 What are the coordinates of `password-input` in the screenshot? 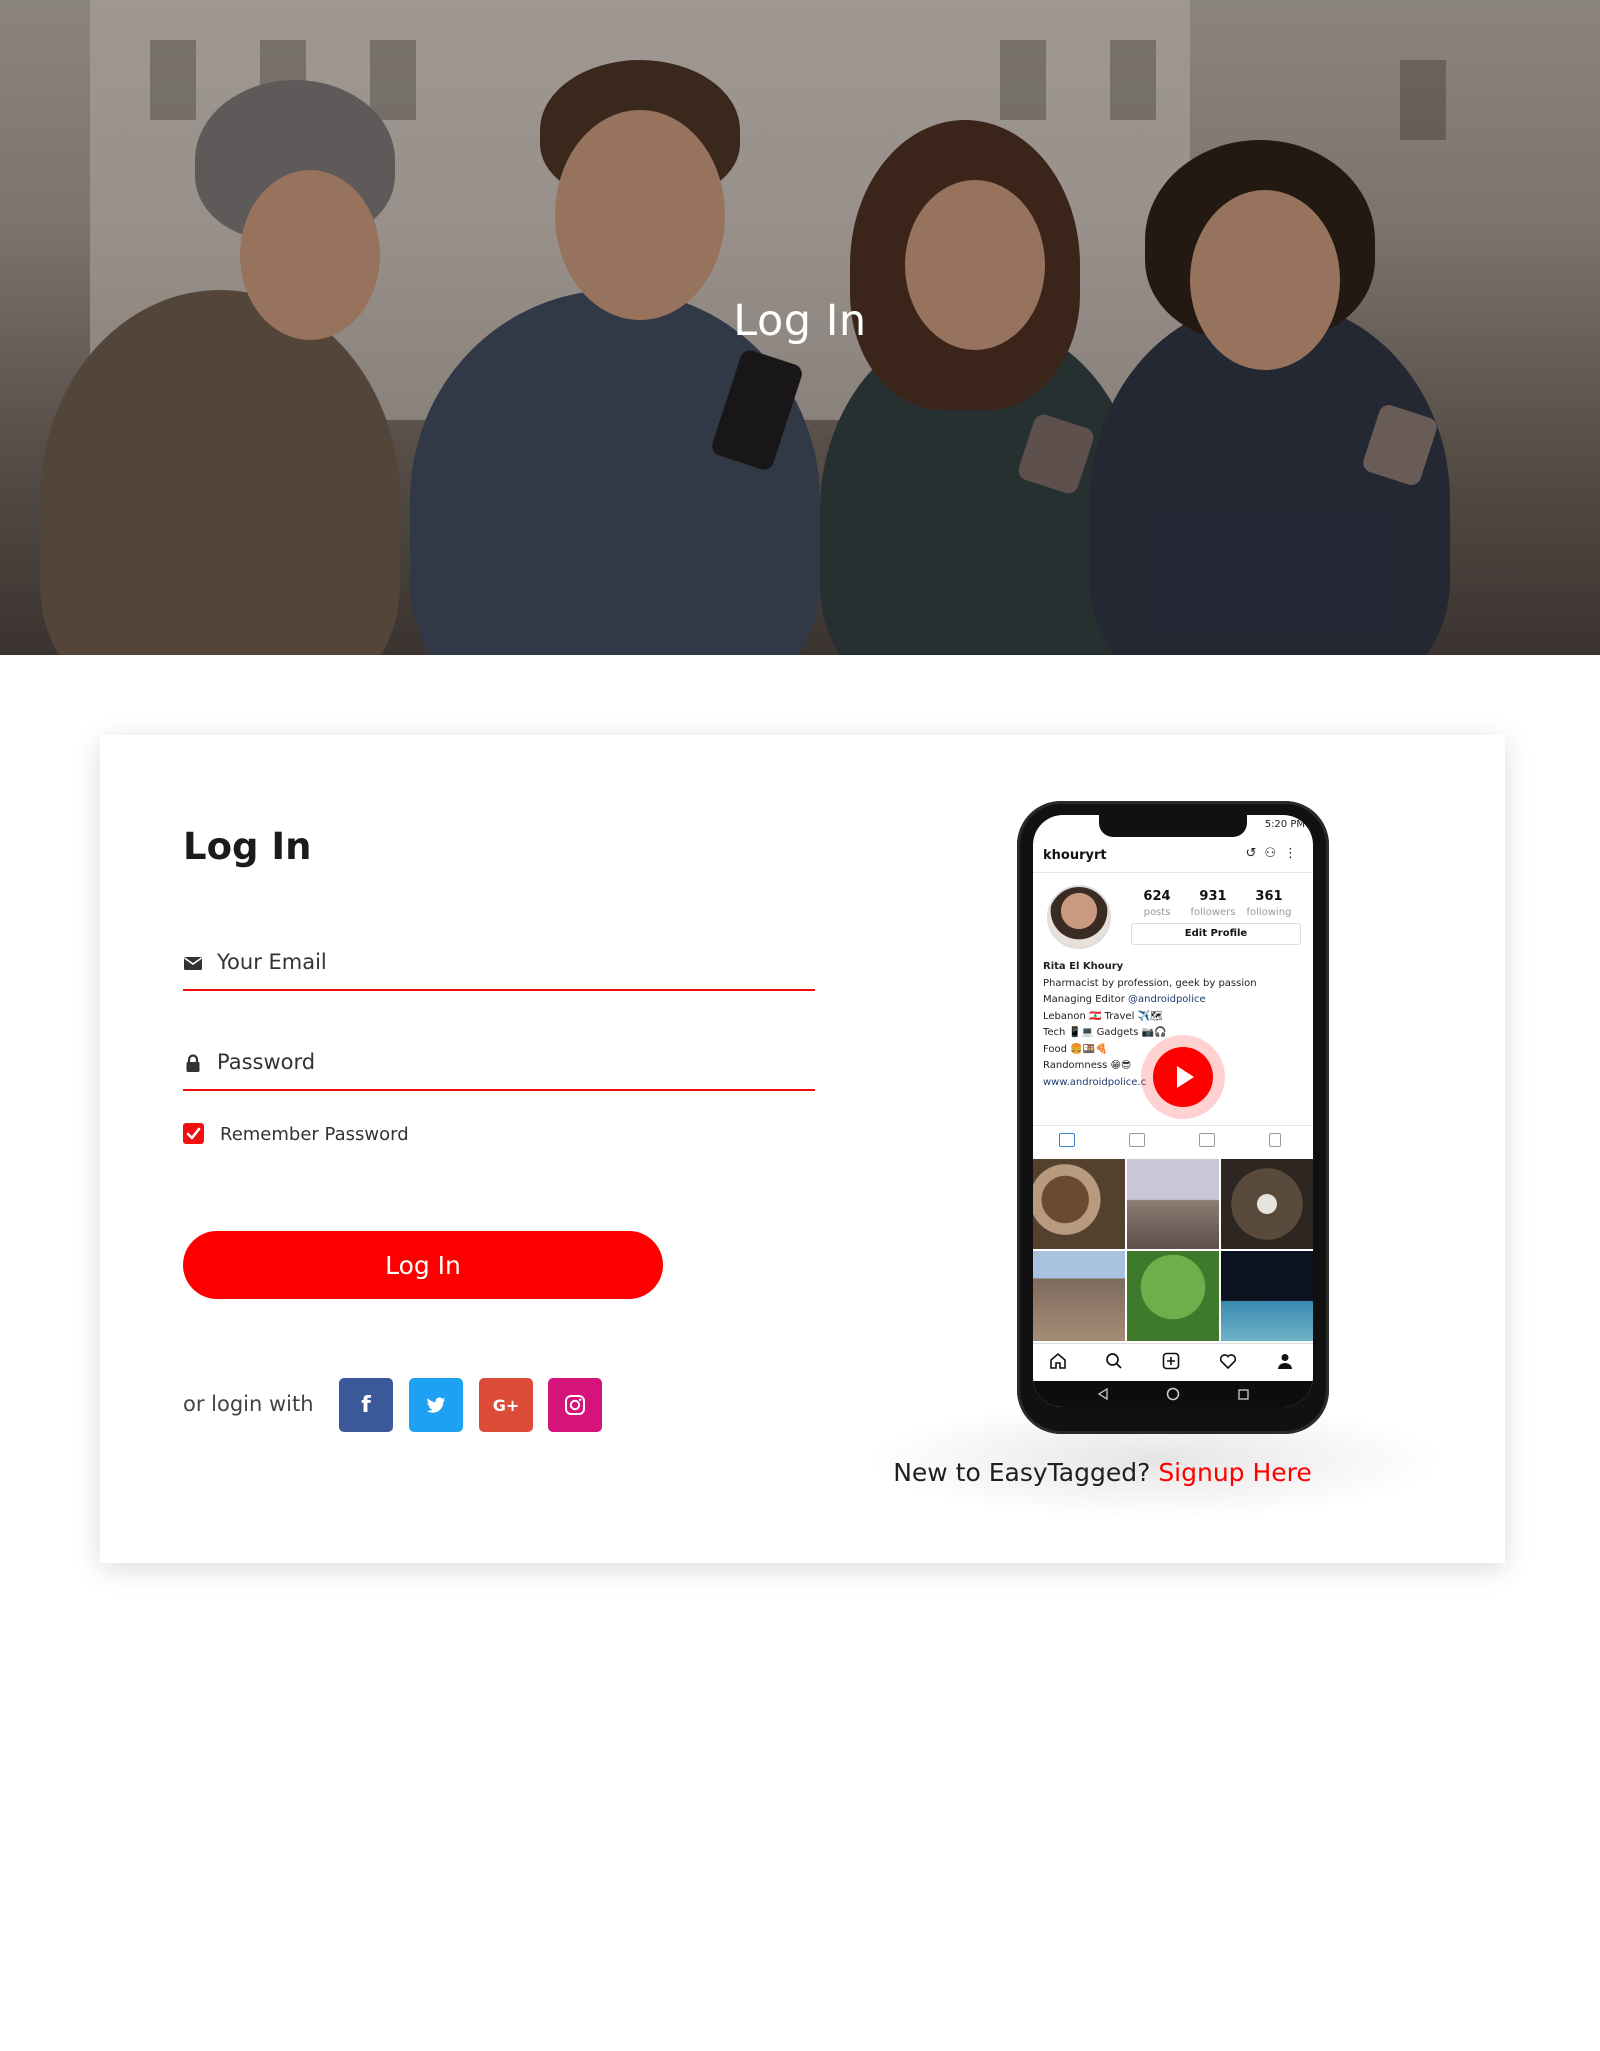 It's located at (512, 1062).